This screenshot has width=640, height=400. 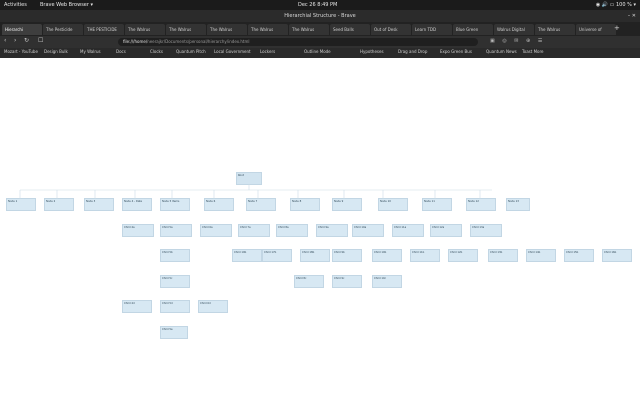 I want to click on bookmark-item: Outline Mode, so click(x=317, y=51).